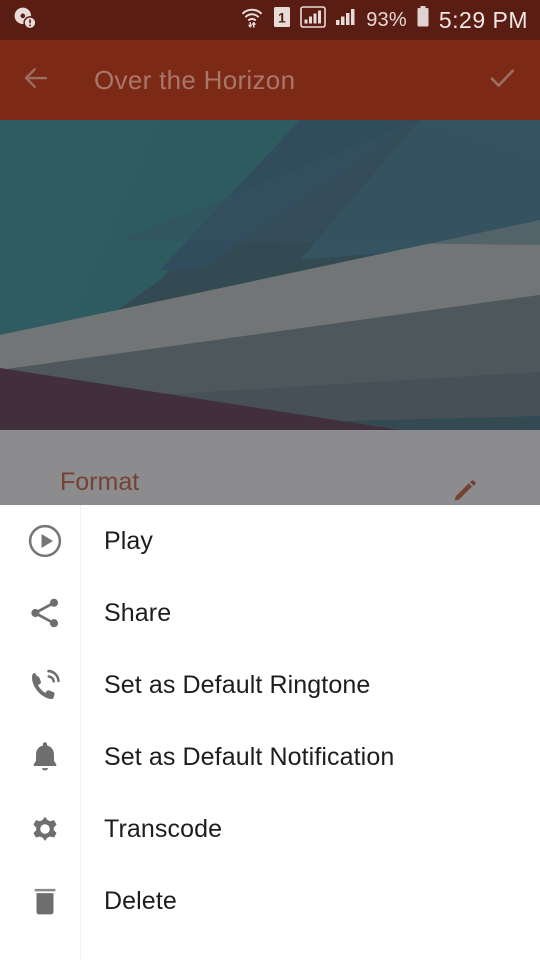 The width and height of the screenshot is (540, 960). What do you see at coordinates (45, 757) in the screenshot?
I see `bell-icon` at bounding box center [45, 757].